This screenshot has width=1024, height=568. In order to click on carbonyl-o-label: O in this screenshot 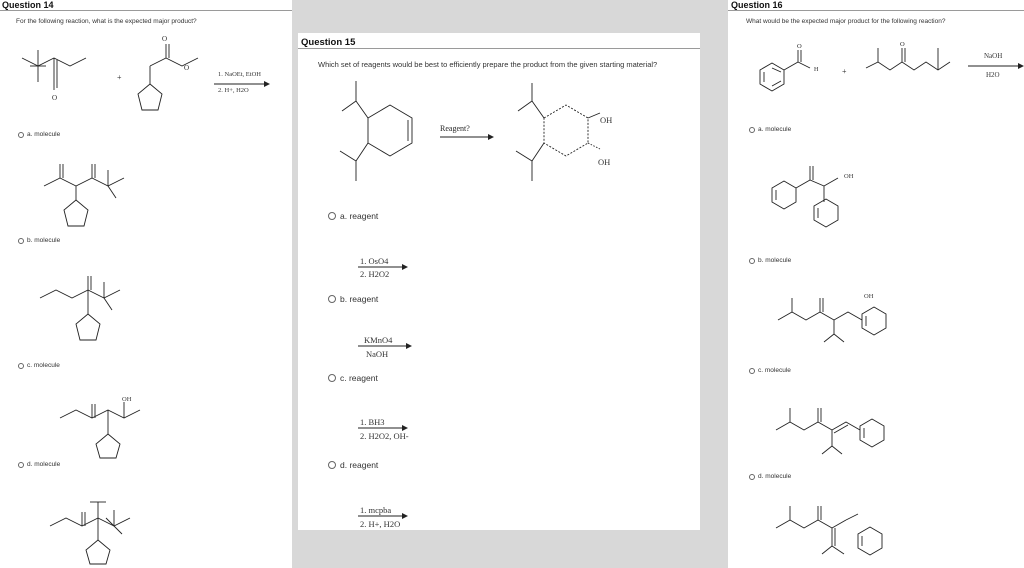, I will do `click(54, 98)`.